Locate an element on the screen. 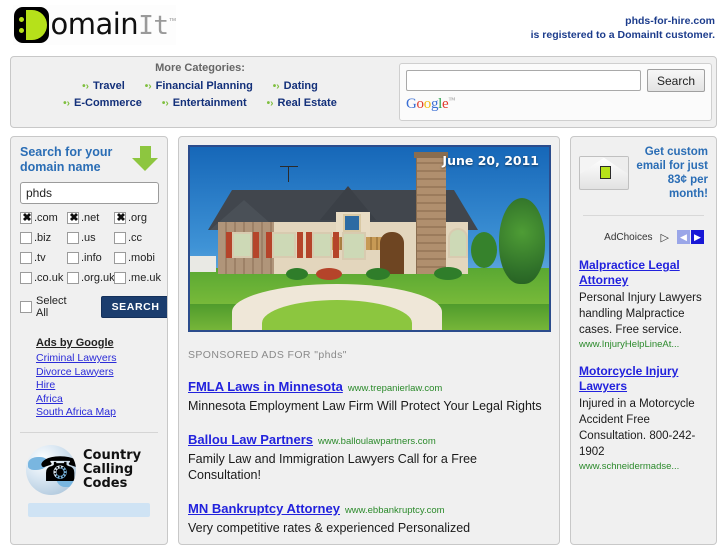 The image size is (727, 545). ads-link-divorce-lawyers: Divorce Lawyers is located at coordinates (97, 373).